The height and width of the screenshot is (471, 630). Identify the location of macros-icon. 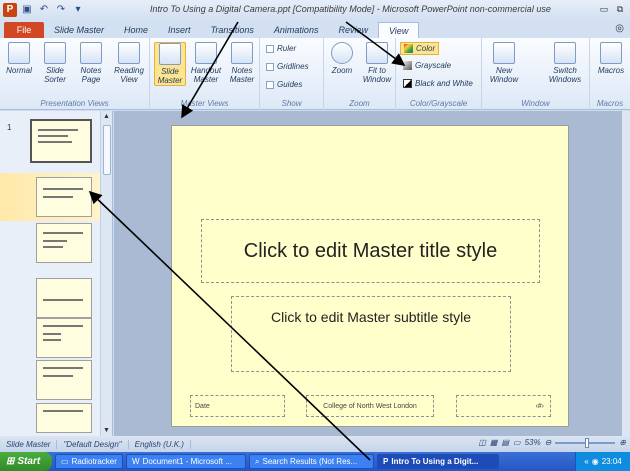
(611, 53).